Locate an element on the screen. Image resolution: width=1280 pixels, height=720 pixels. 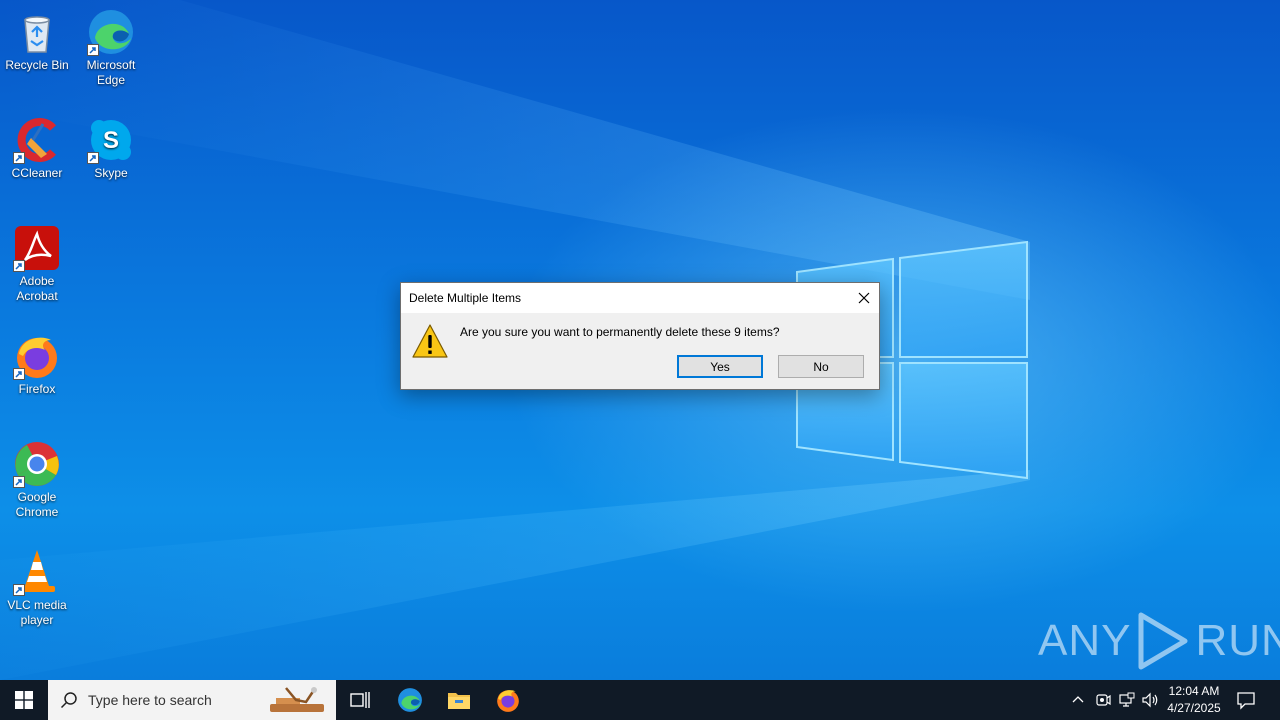
desktop-icon-label-line2: Chrome is located at coordinates (37, 512).